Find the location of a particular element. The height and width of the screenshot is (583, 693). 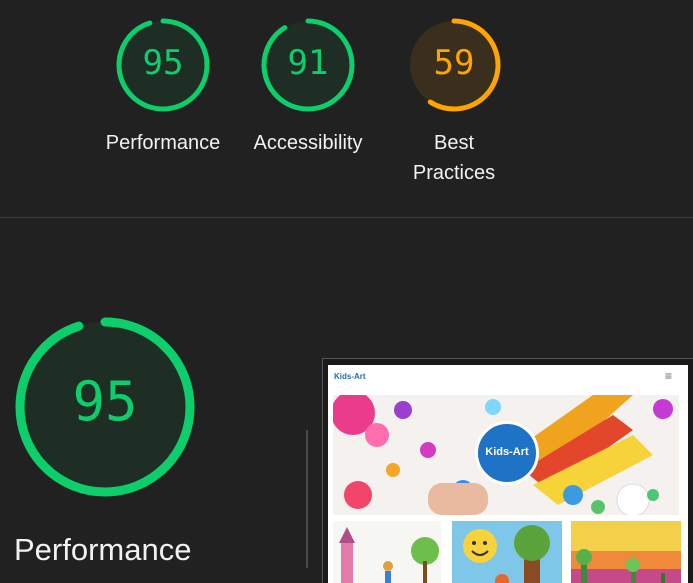

section-divider is located at coordinates (346, 217).